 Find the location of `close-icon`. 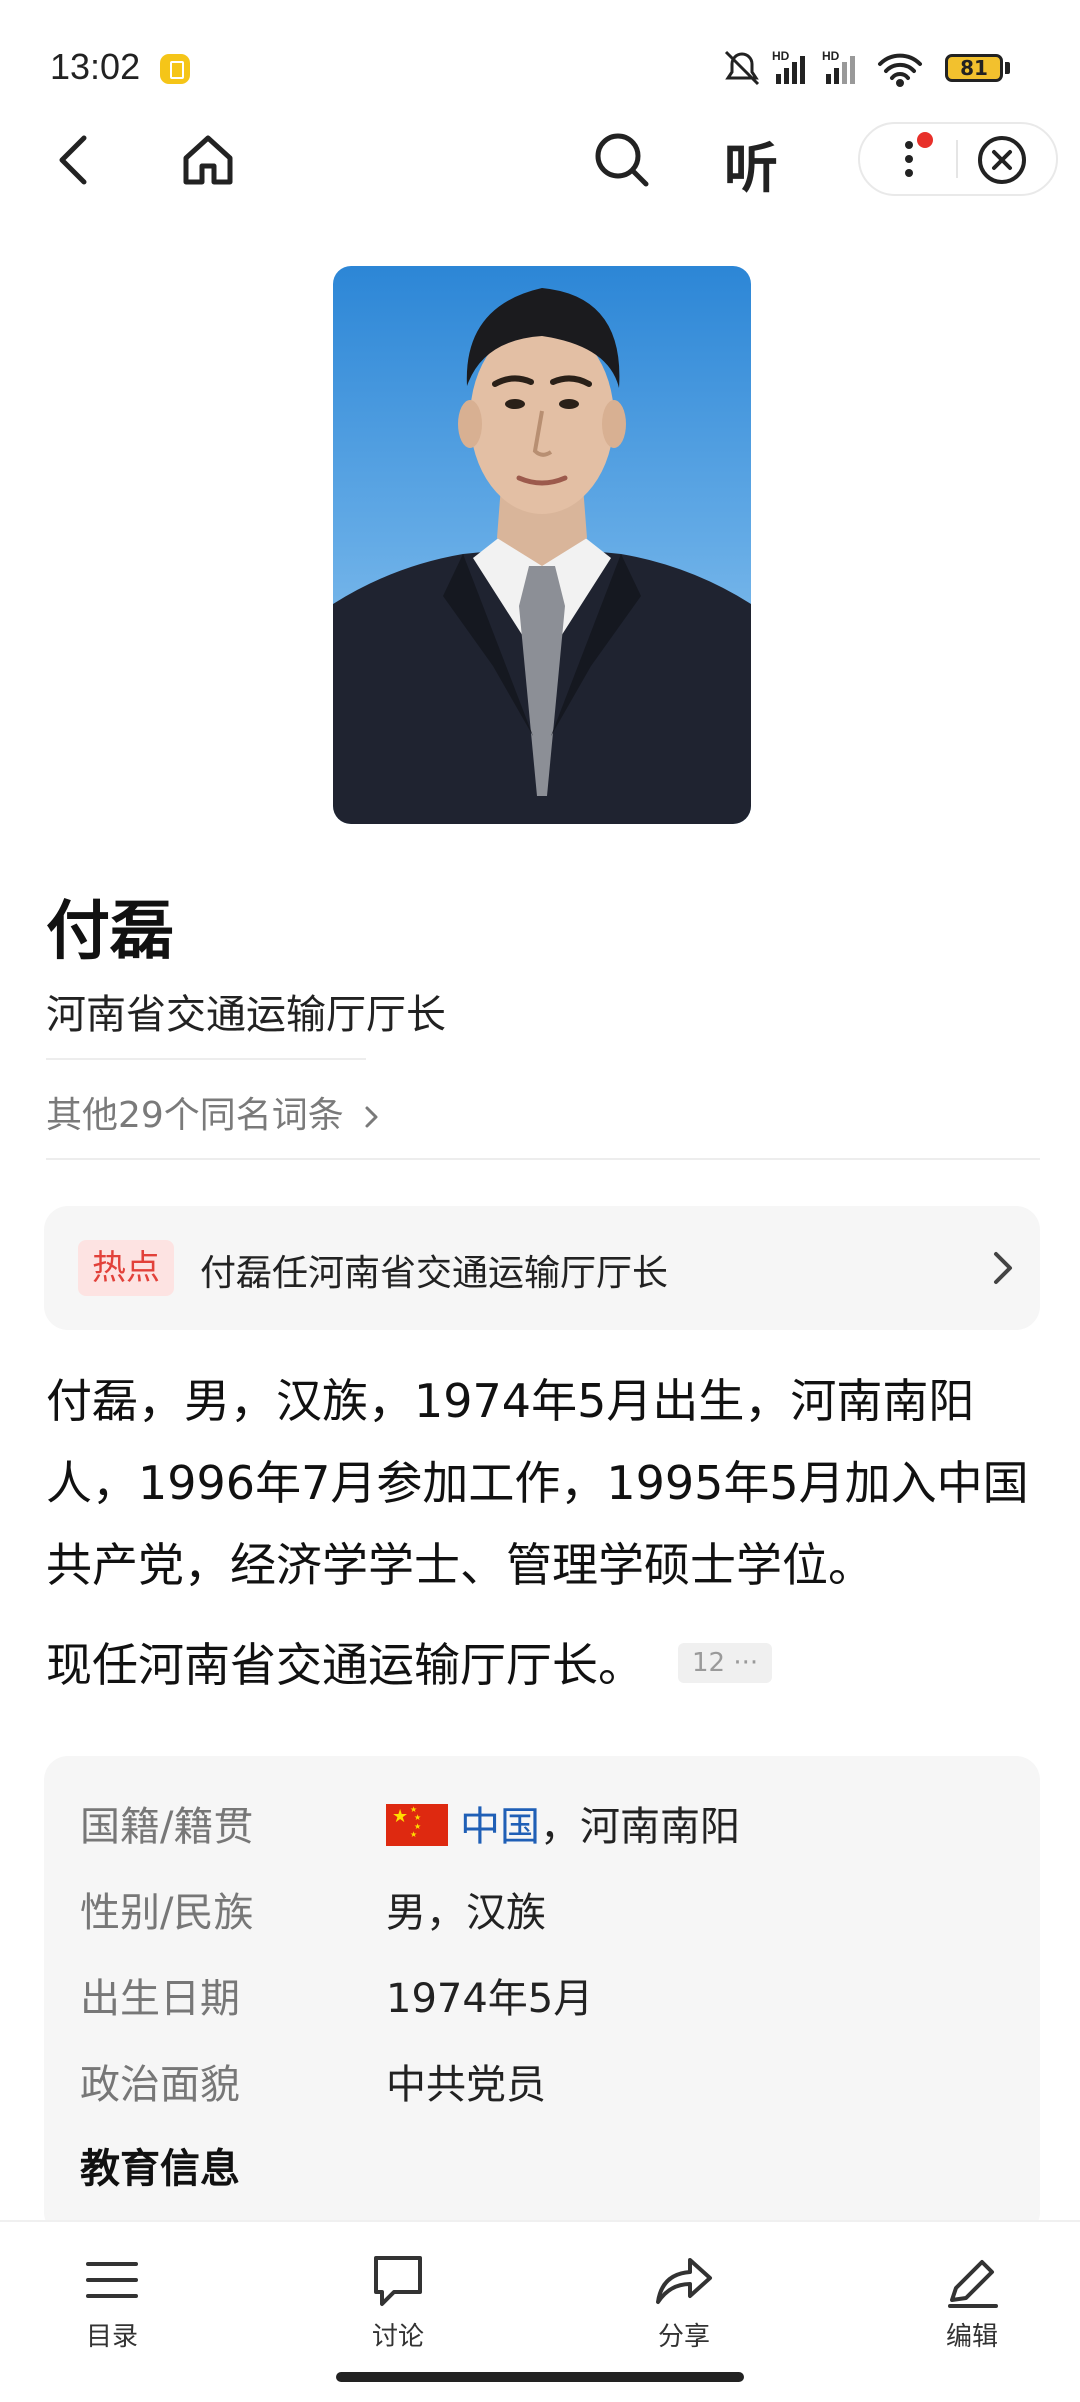

close-icon is located at coordinates (1002, 160).